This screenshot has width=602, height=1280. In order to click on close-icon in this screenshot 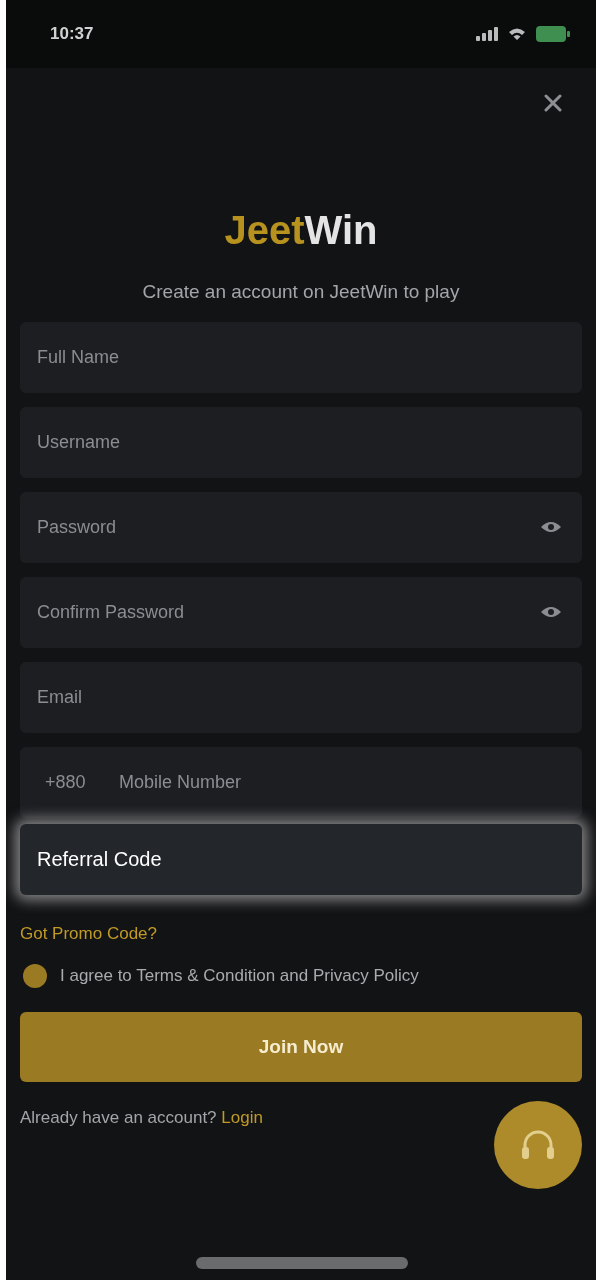, I will do `click(553, 103)`.